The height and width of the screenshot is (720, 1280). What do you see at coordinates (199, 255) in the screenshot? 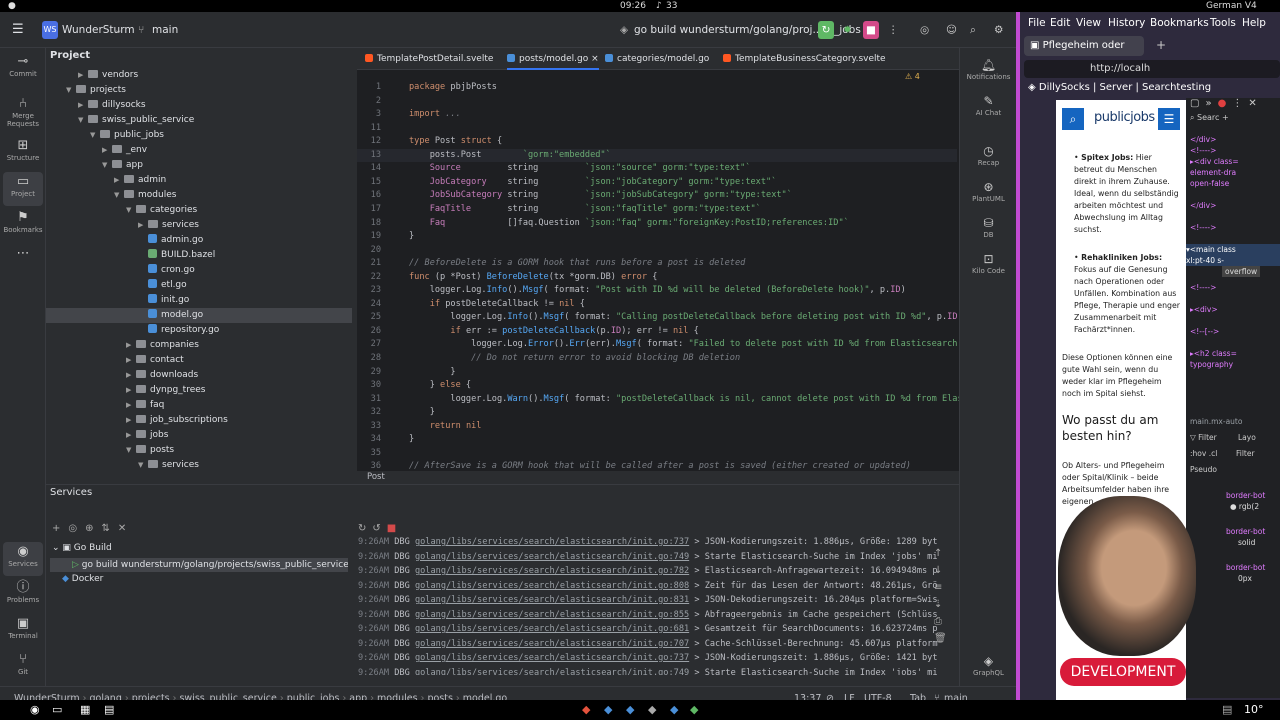
I see `tree-item-build-bazel: BUILD.bazel` at bounding box center [199, 255].